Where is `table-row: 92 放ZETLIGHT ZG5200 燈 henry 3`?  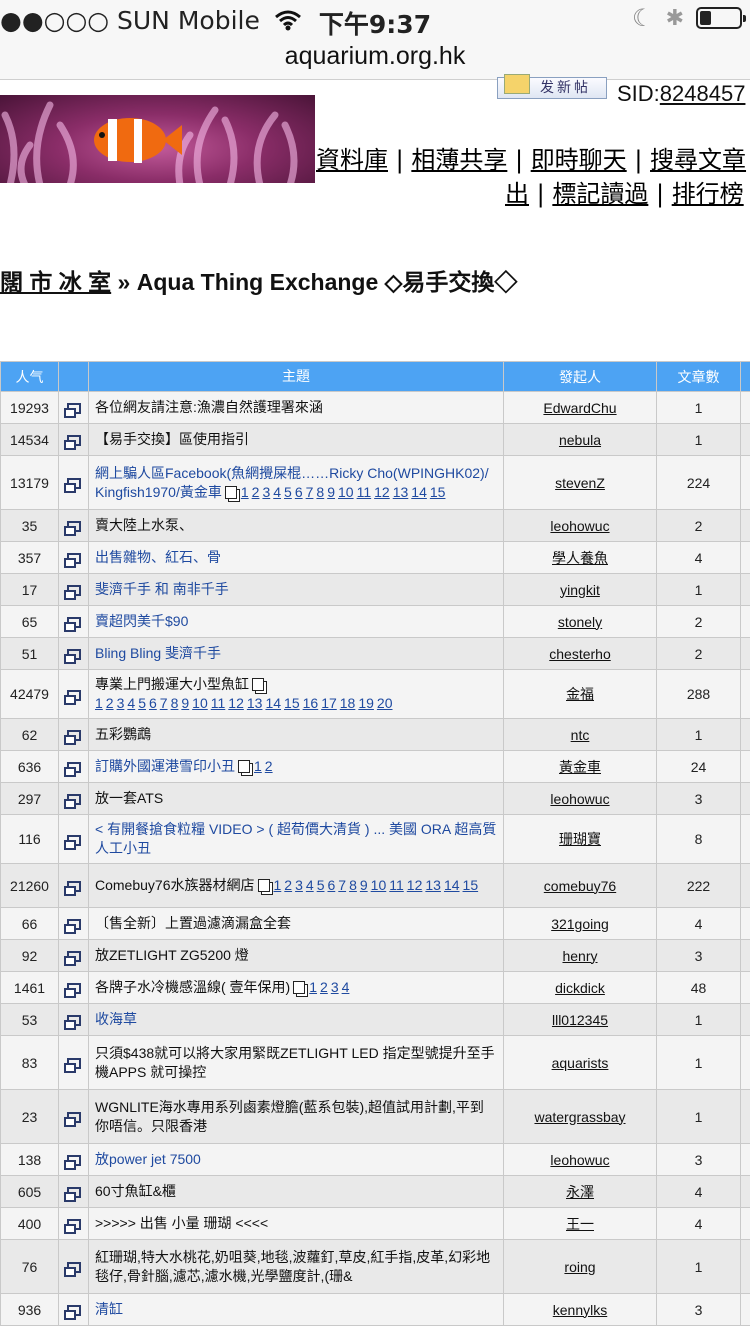
table-row: 92 放ZETLIGHT ZG5200 燈 henry 3 is located at coordinates (375, 955).